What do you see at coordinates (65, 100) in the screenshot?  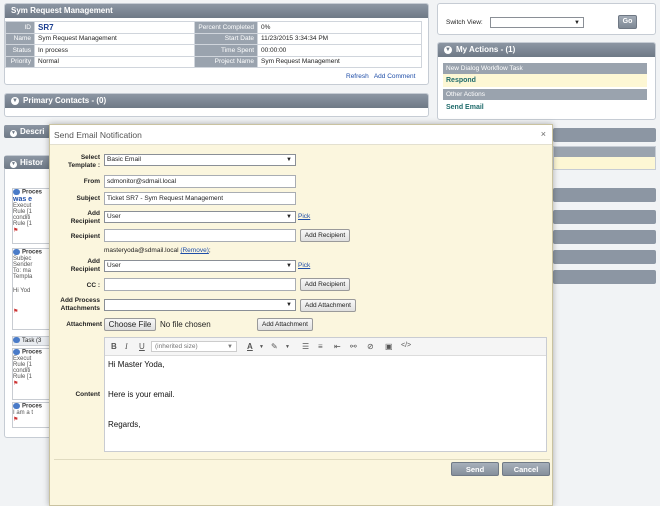 I see `primary-contacts-title: Primary Contacts - (0)` at bounding box center [65, 100].